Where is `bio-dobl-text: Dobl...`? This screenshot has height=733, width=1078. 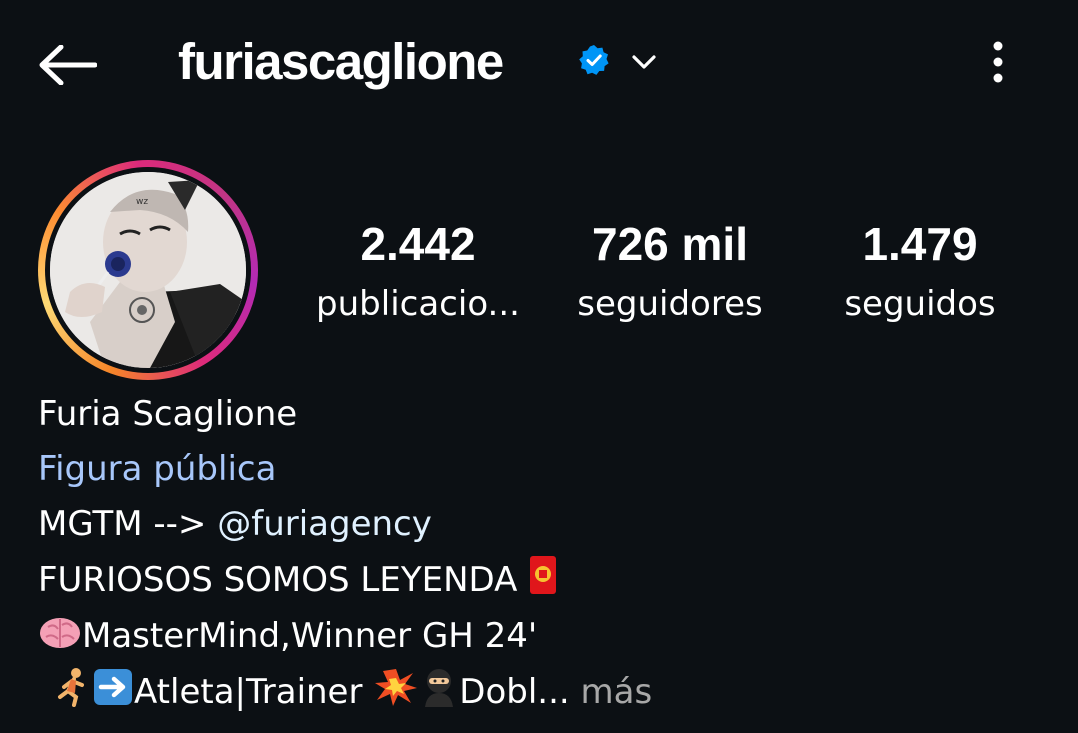
bio-dobl-text: Dobl... is located at coordinates (514, 692).